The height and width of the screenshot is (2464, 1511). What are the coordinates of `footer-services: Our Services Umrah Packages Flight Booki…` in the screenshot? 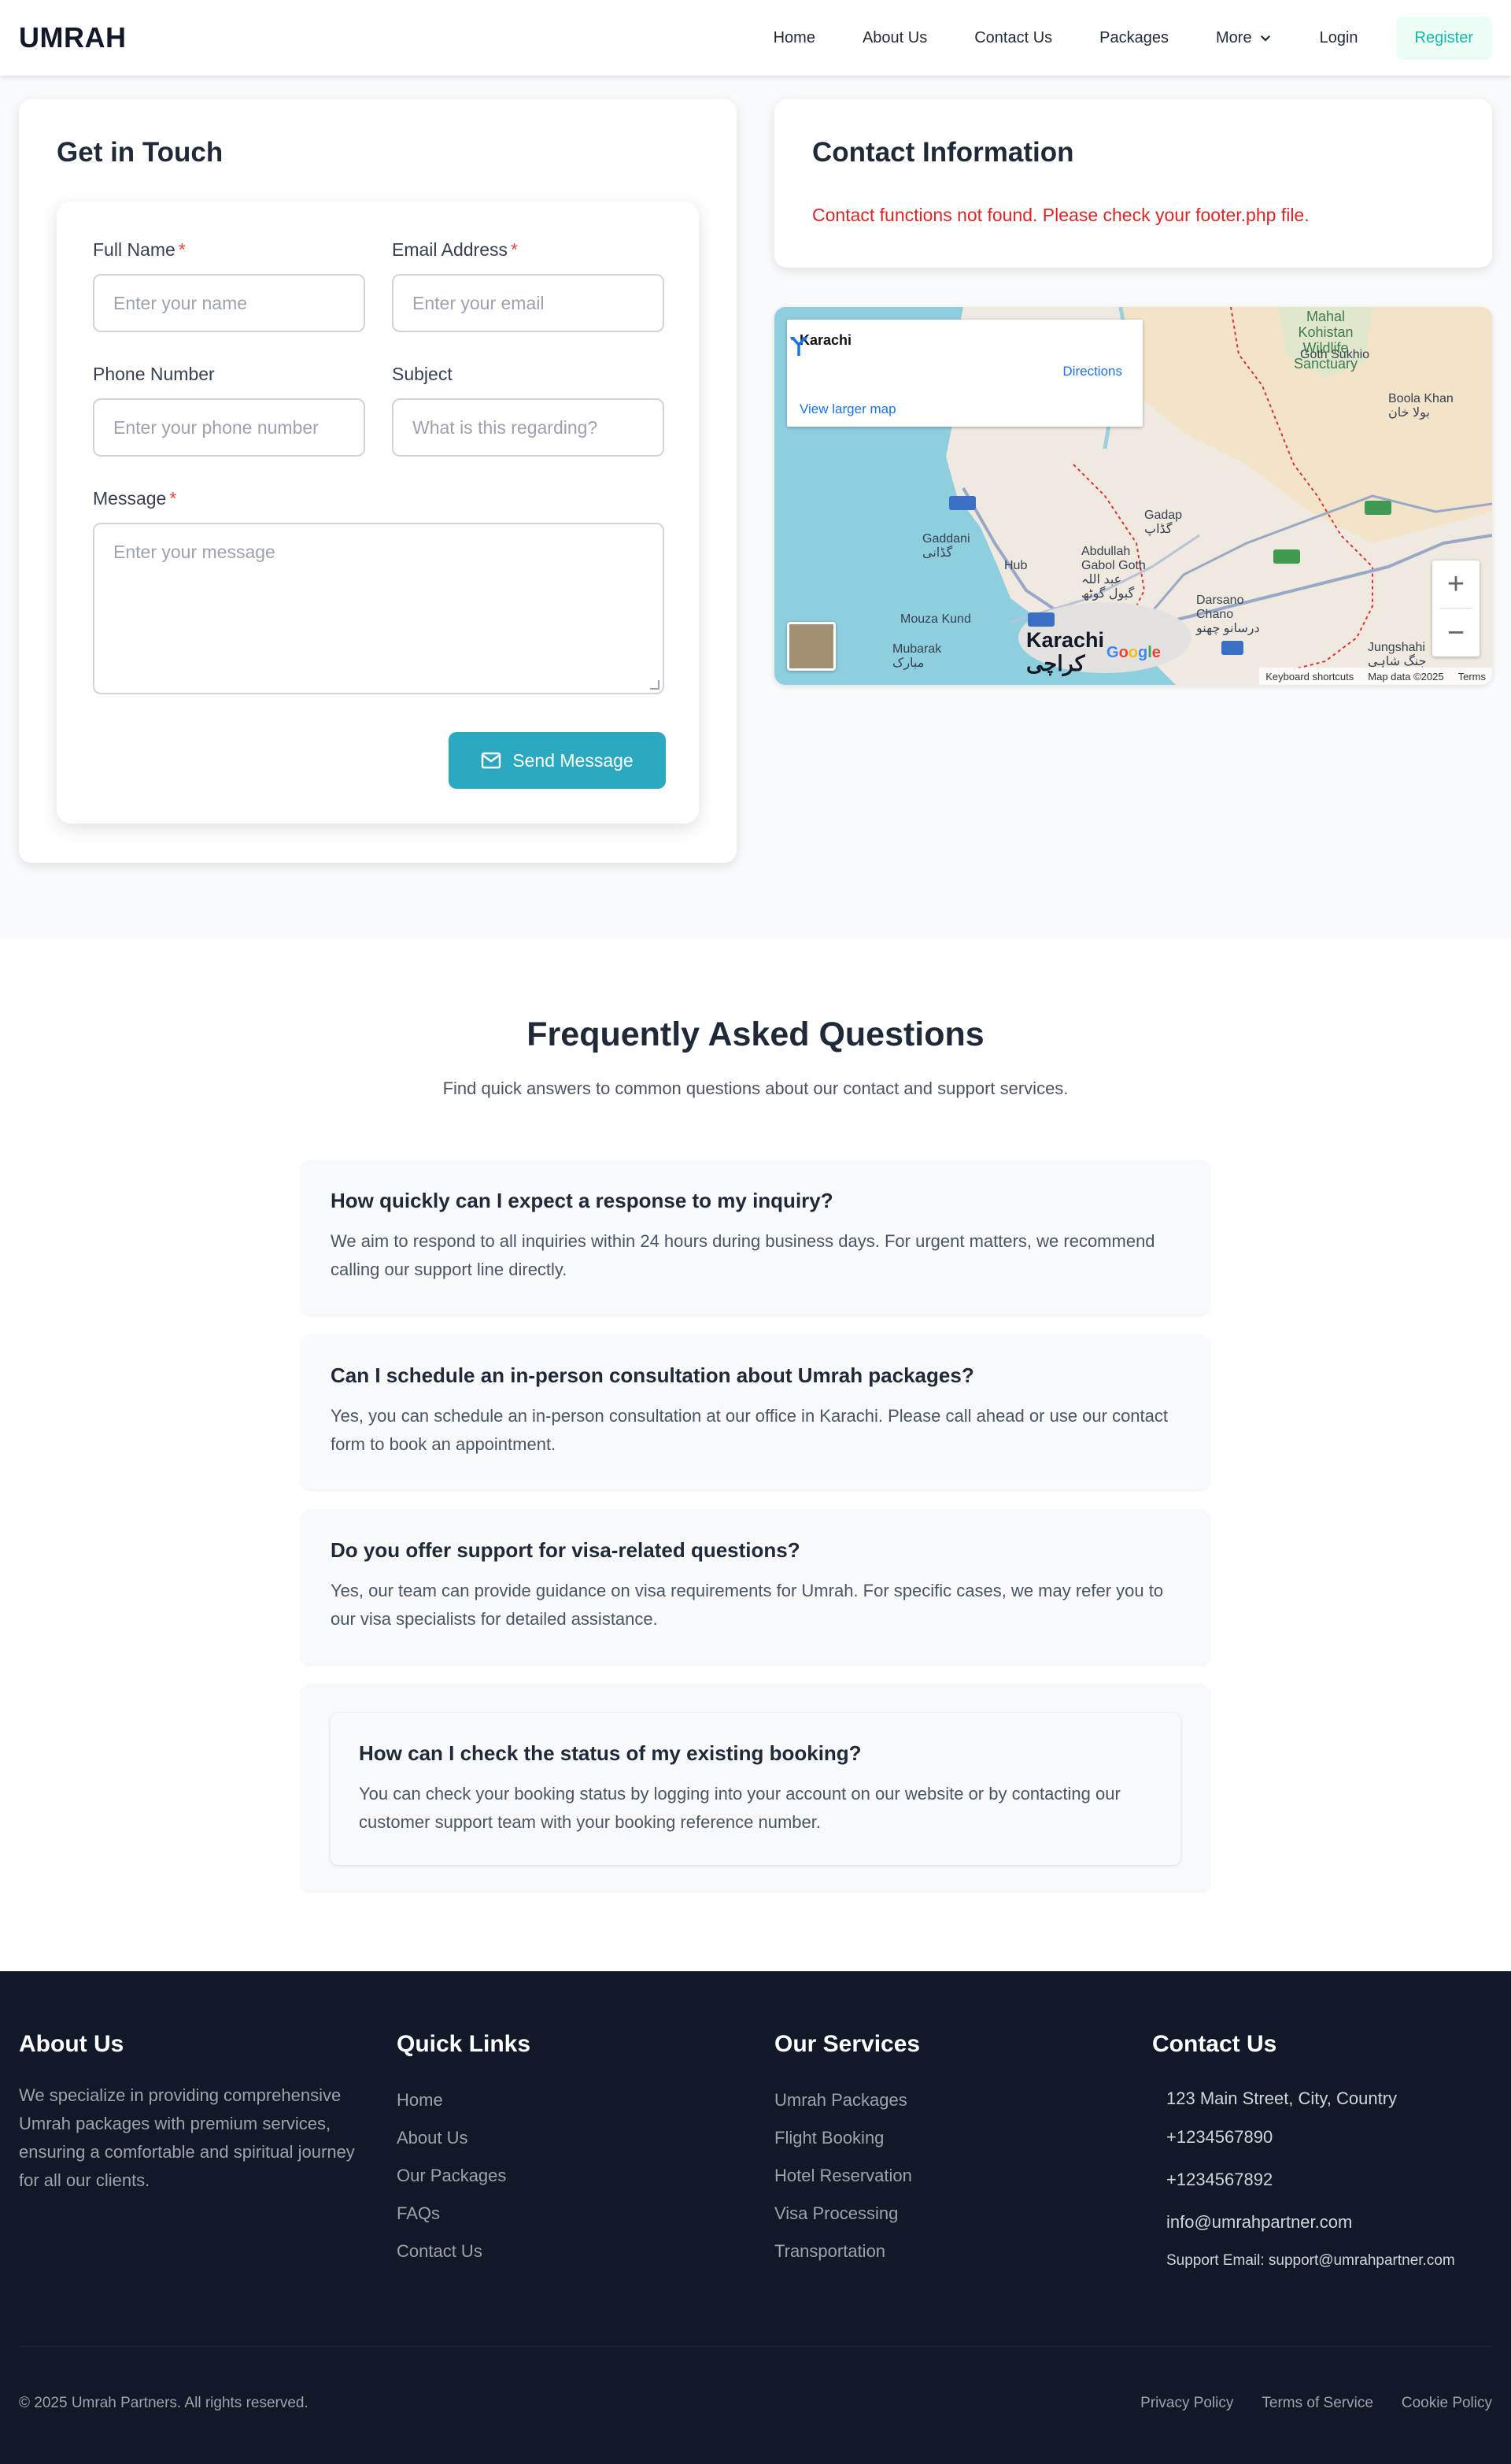 It's located at (948, 2150).